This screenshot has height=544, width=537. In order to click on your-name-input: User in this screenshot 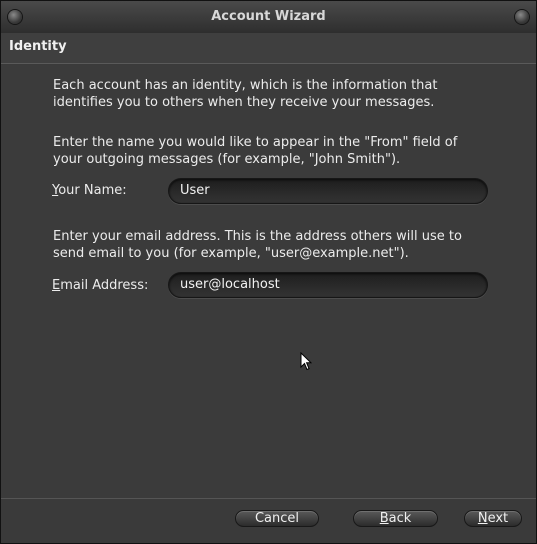, I will do `click(328, 191)`.